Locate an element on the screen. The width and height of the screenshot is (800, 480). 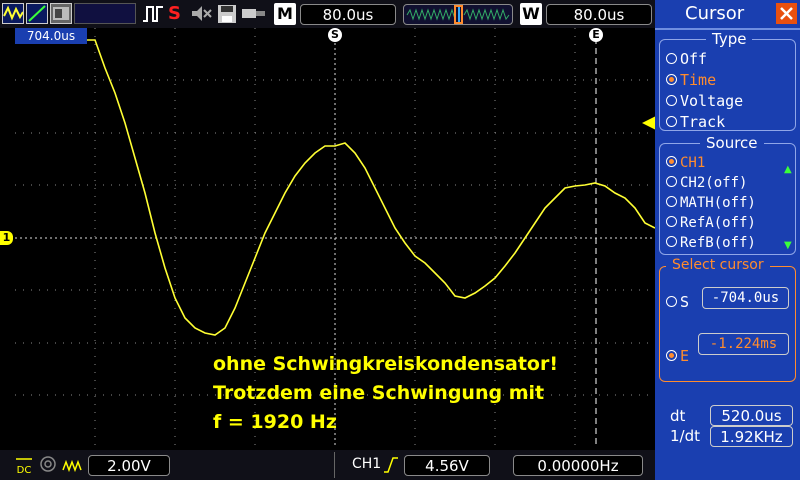
select-cursor-group: Select cursor S -704.0us E -1.224ms is located at coordinates (727, 319).